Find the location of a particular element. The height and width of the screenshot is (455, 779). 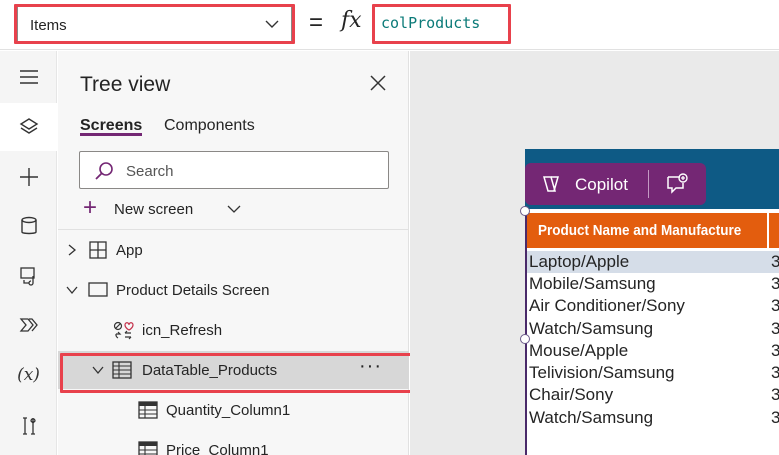

table-row: Telivision/Samsung 3 is located at coordinates (653, 373).